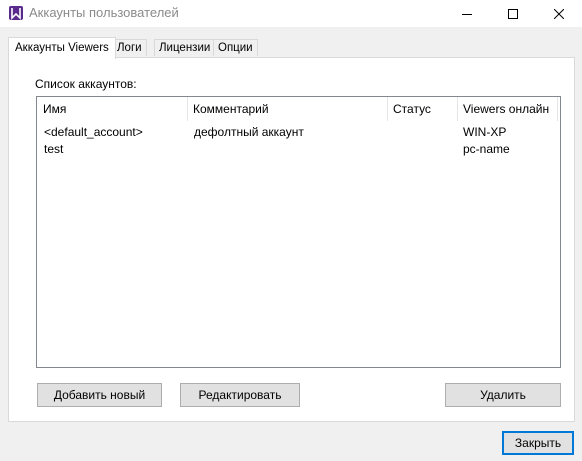  What do you see at coordinates (507, 109) in the screenshot?
I see `column-header-viewers-online: Viewers онлайн` at bounding box center [507, 109].